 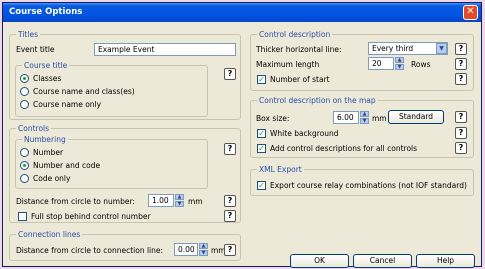 I want to click on add-descriptions-checkbox: ✓, so click(x=261, y=148).